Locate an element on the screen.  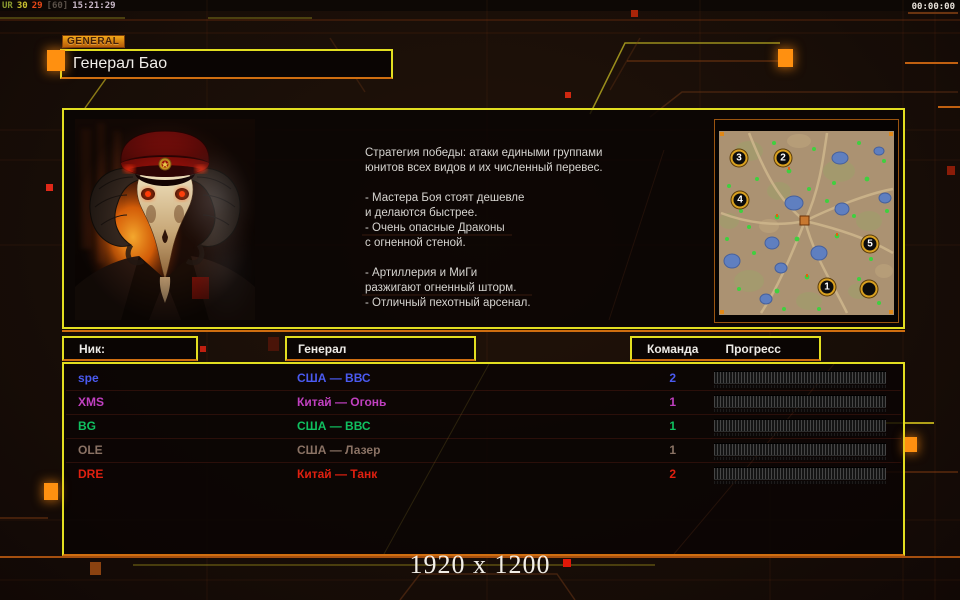
general-header-label: Генерал is located at coordinates (322, 348).